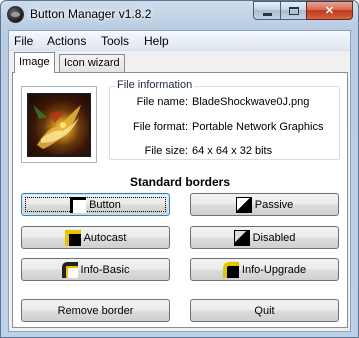  What do you see at coordinates (180, 289) in the screenshot?
I see `actions-separator` at bounding box center [180, 289].